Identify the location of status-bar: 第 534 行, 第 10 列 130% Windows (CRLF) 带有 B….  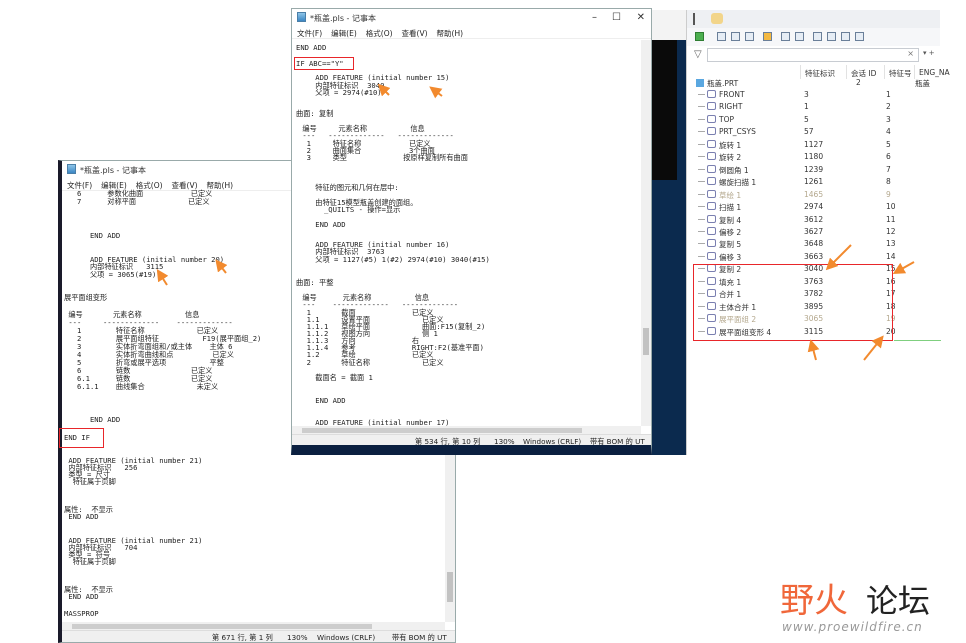
(471, 440).